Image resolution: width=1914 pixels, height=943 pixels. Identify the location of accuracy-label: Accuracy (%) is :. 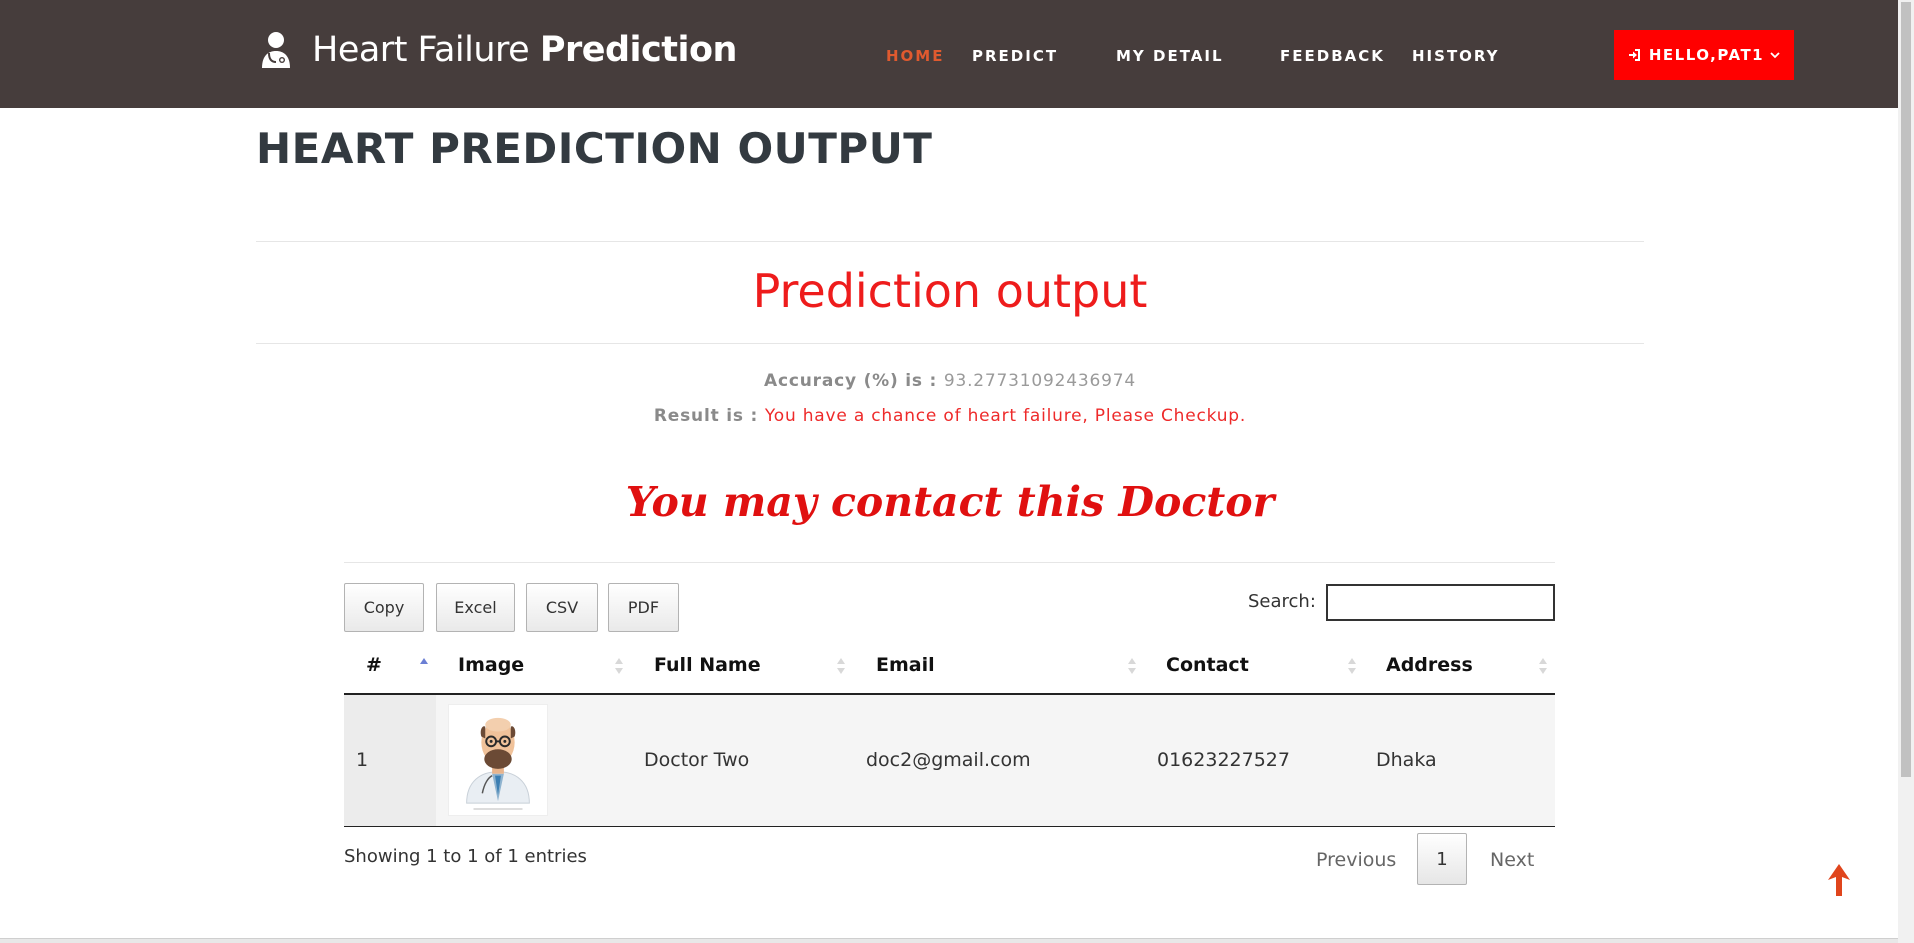
(854, 381).